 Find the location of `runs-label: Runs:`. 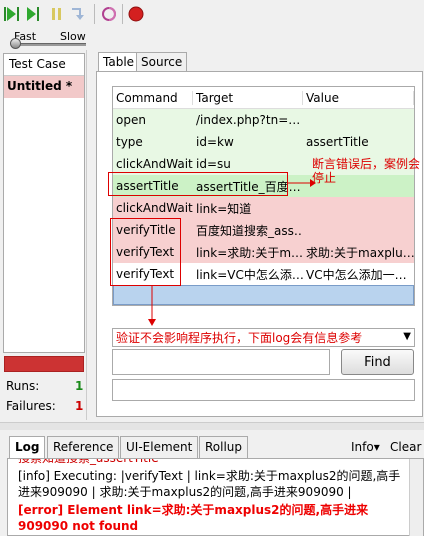

runs-label: Runs: is located at coordinates (23, 386).